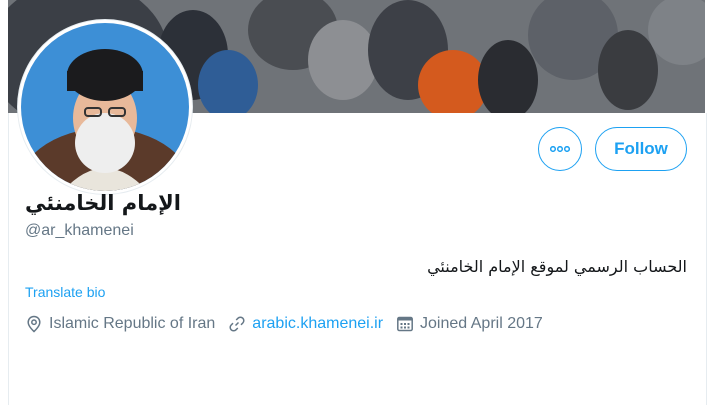  What do you see at coordinates (557, 266) in the screenshot?
I see `profile-bio: الحساب الرسمي لموقع الإمام الخامنئي` at bounding box center [557, 266].